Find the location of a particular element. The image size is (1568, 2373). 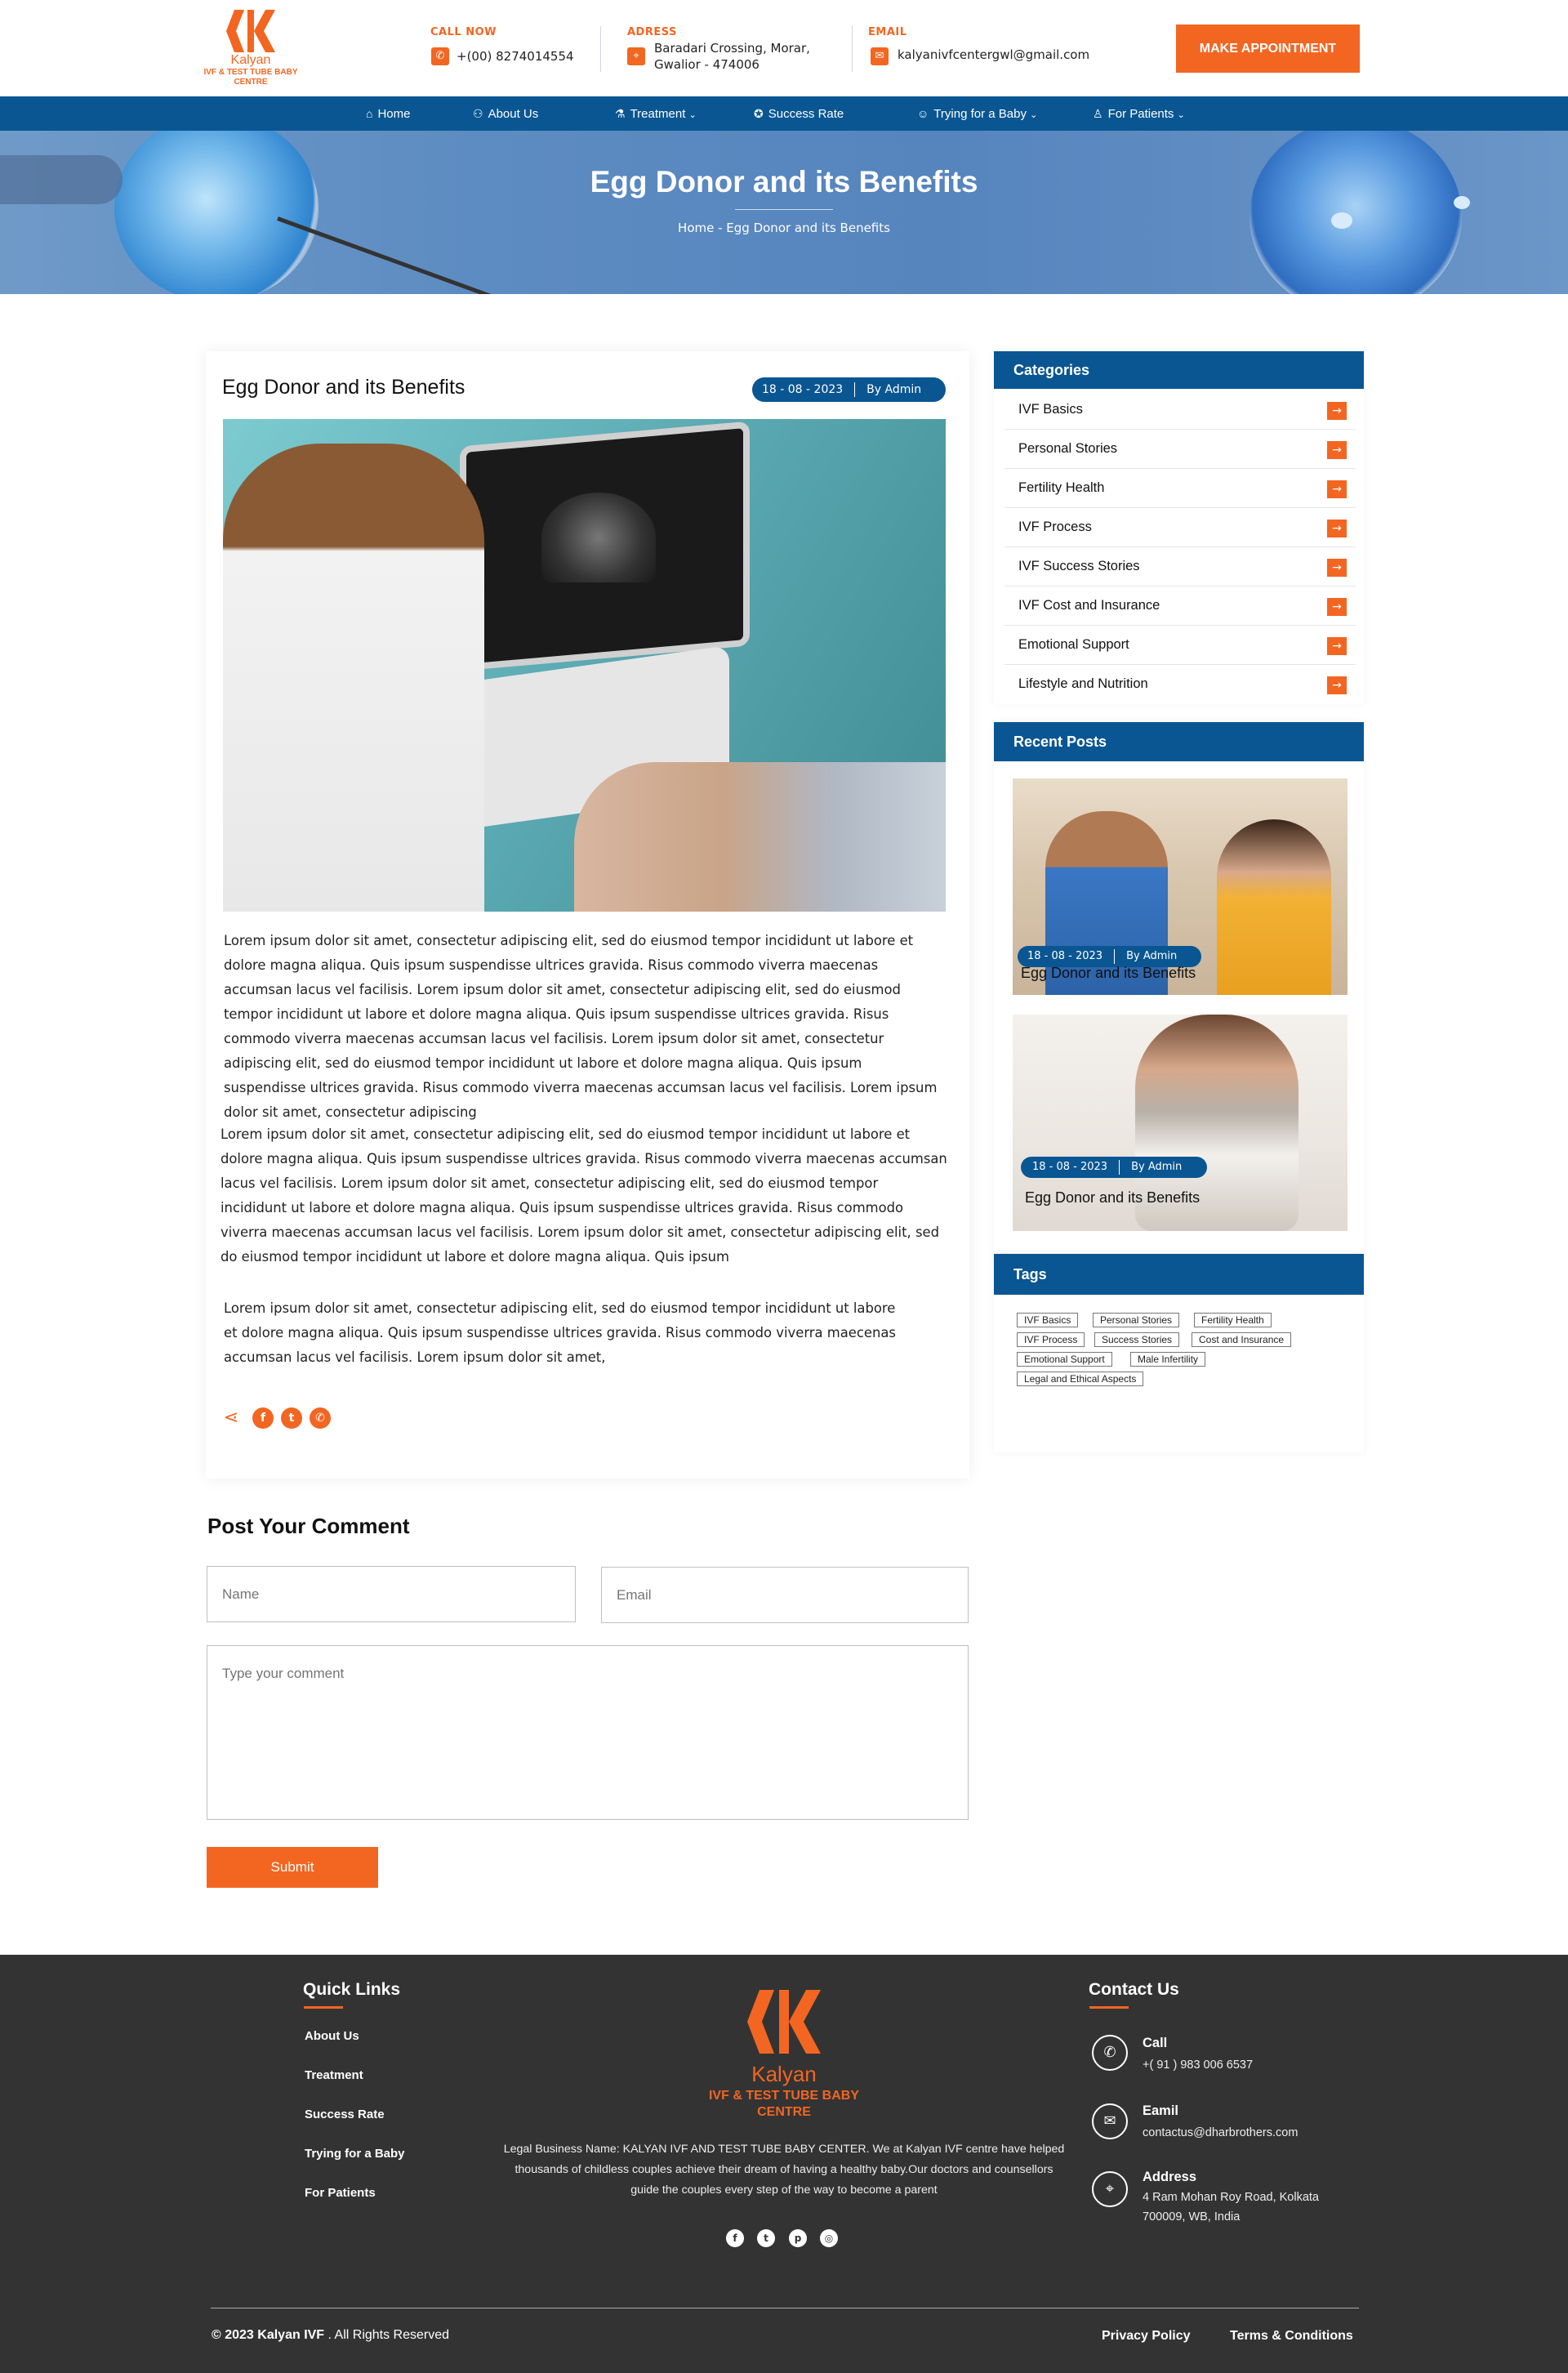

pinterest-icon: p is located at coordinates (798, 2238).